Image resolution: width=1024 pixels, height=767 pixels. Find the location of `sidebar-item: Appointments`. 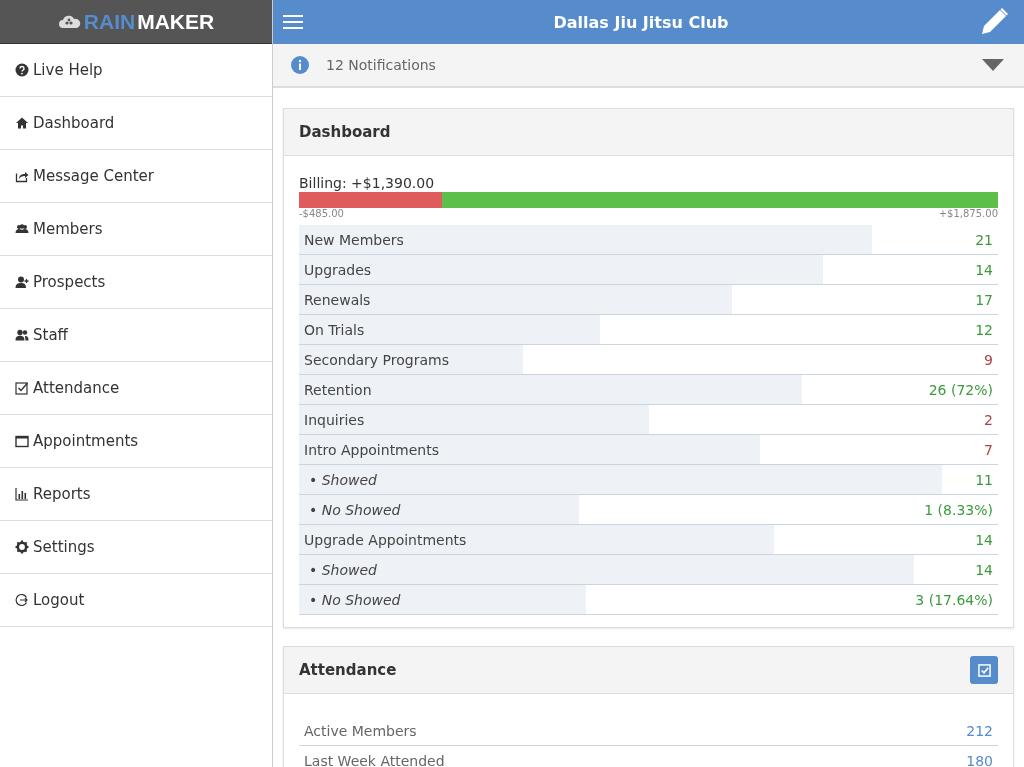

sidebar-item: Appointments is located at coordinates (136, 441).